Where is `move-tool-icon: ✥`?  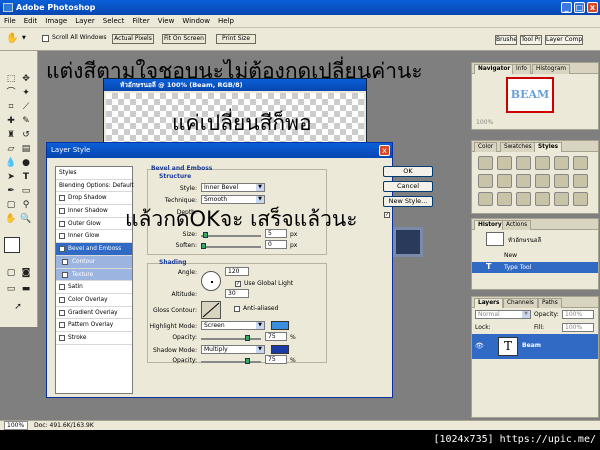
move-tool-icon: ✥ is located at coordinates (26, 79).